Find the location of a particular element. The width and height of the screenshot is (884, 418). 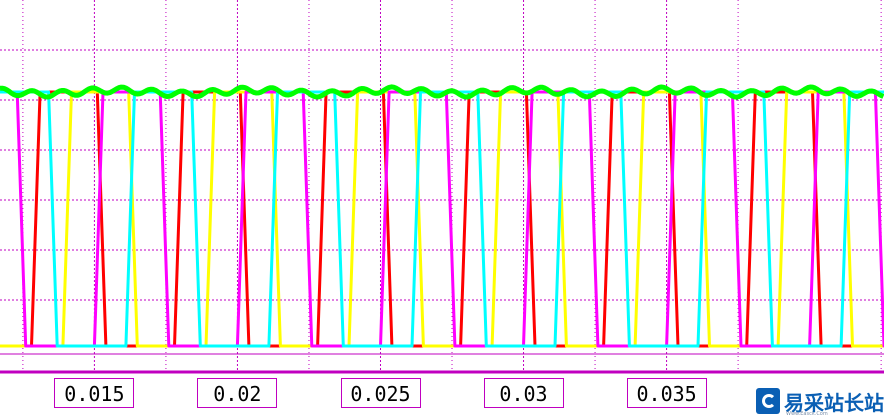

logo-icon is located at coordinates (768, 401).